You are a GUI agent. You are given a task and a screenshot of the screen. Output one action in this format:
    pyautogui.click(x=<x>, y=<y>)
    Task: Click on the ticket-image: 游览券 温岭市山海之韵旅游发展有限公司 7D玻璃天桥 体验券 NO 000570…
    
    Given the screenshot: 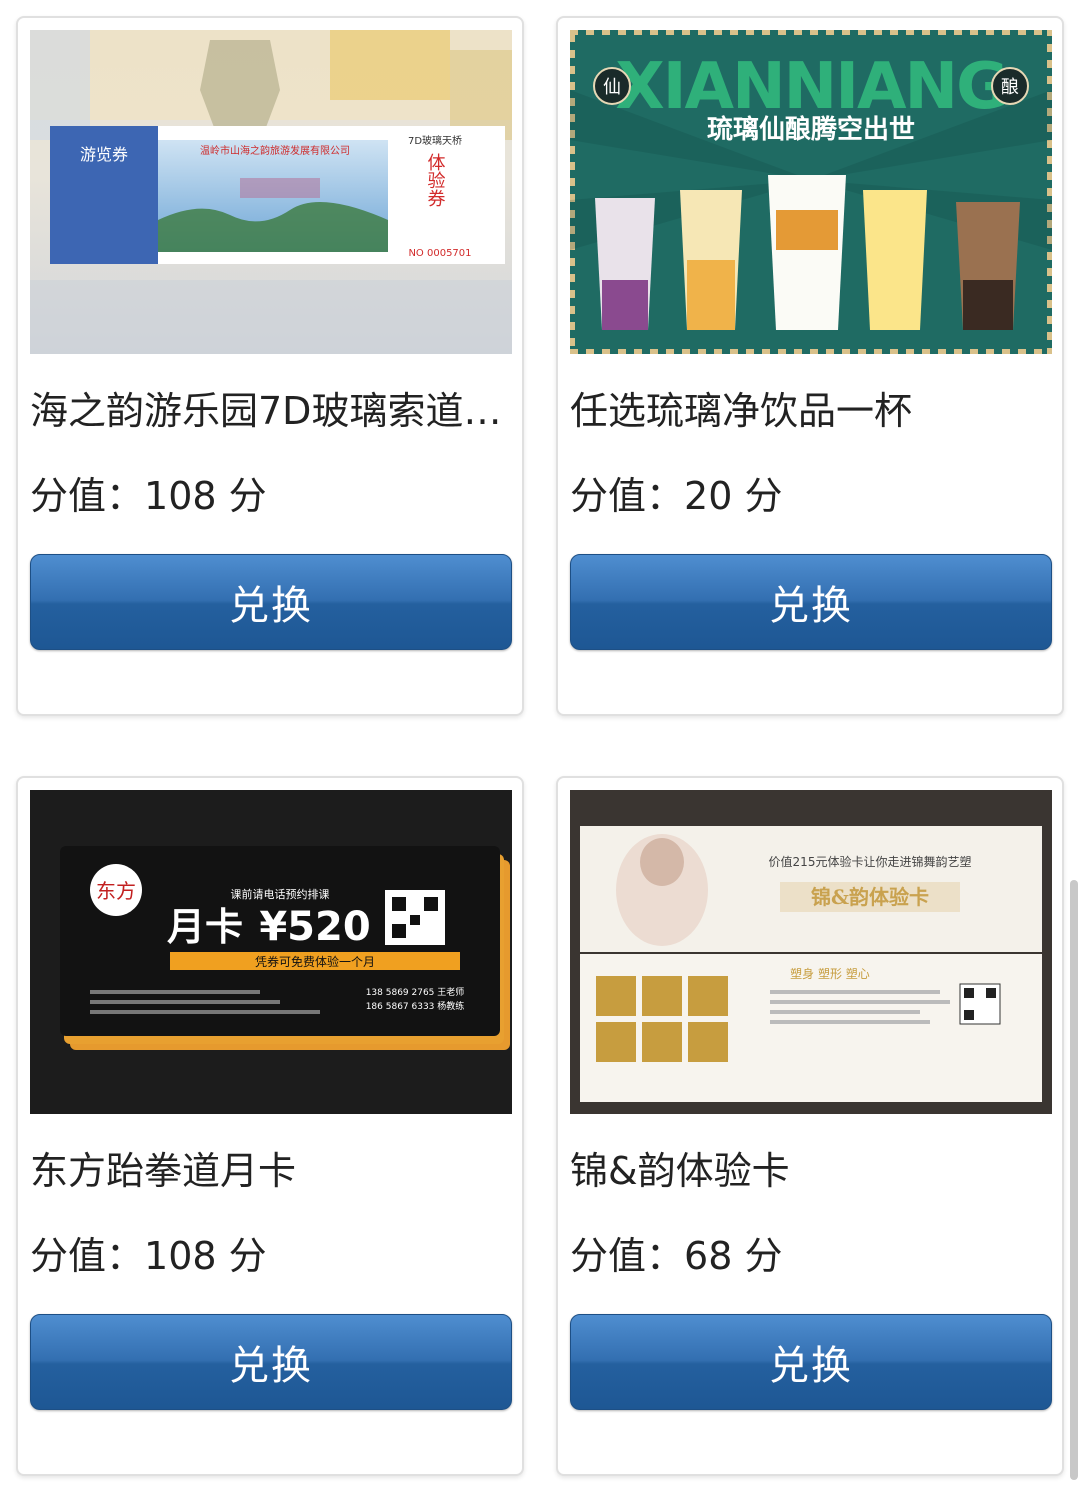 What is the action you would take?
    pyautogui.click(x=277, y=195)
    